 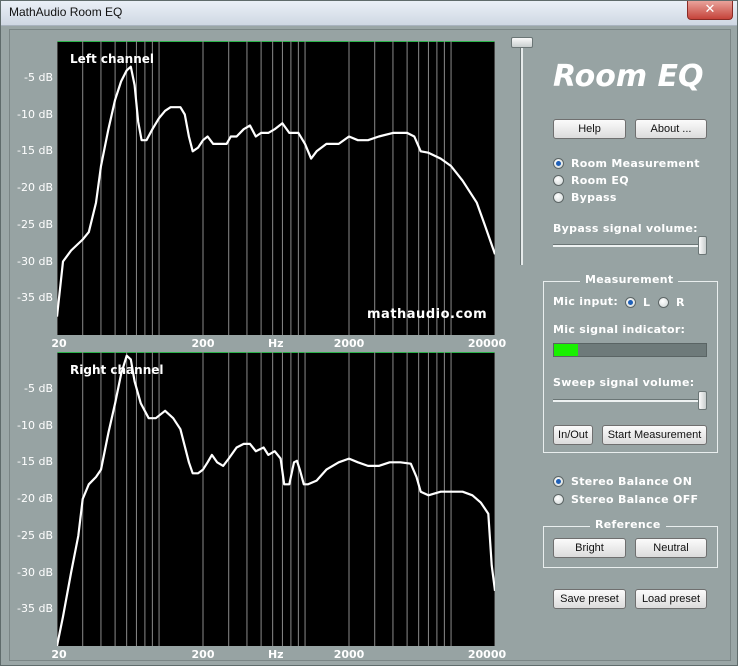 What do you see at coordinates (630, 245) in the screenshot?
I see `bypass-volume-slider-track` at bounding box center [630, 245].